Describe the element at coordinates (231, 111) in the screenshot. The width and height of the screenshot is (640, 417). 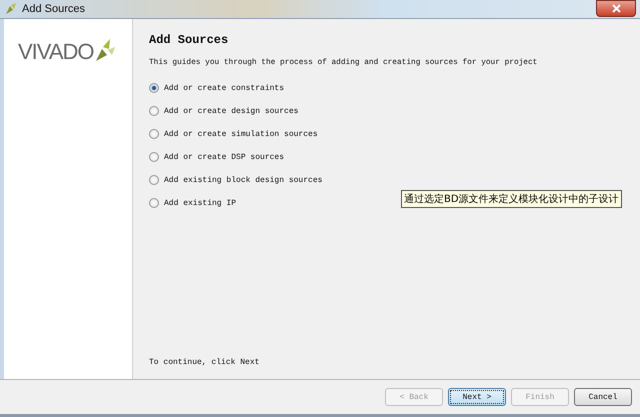
I see `option-label: Add or create design sources` at that location.